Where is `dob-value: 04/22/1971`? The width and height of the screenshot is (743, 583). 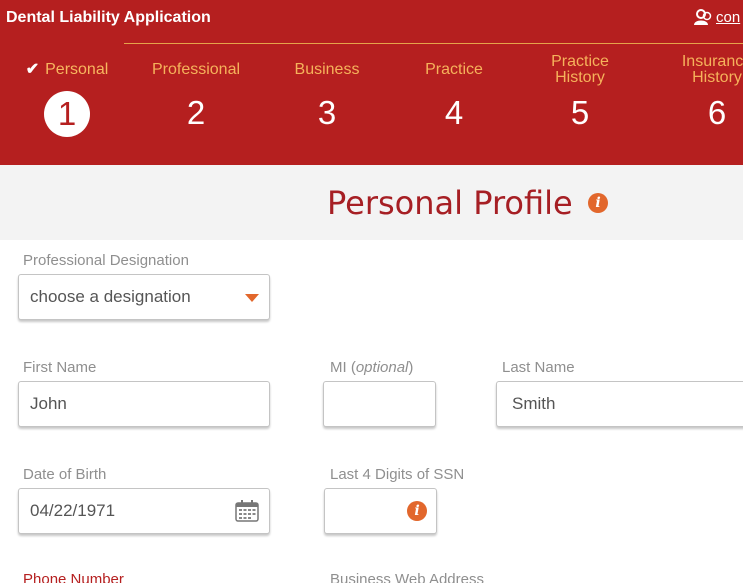 dob-value: 04/22/1971 is located at coordinates (73, 510).